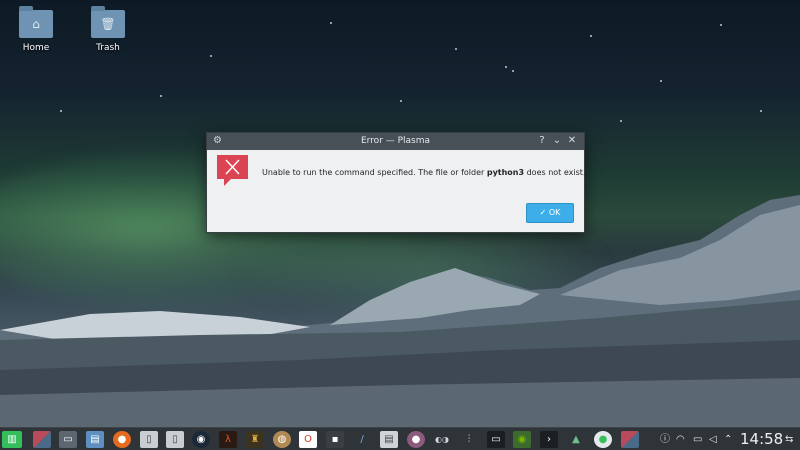 The width and height of the screenshot is (800, 450). I want to click on window-icon, so click(630, 439).